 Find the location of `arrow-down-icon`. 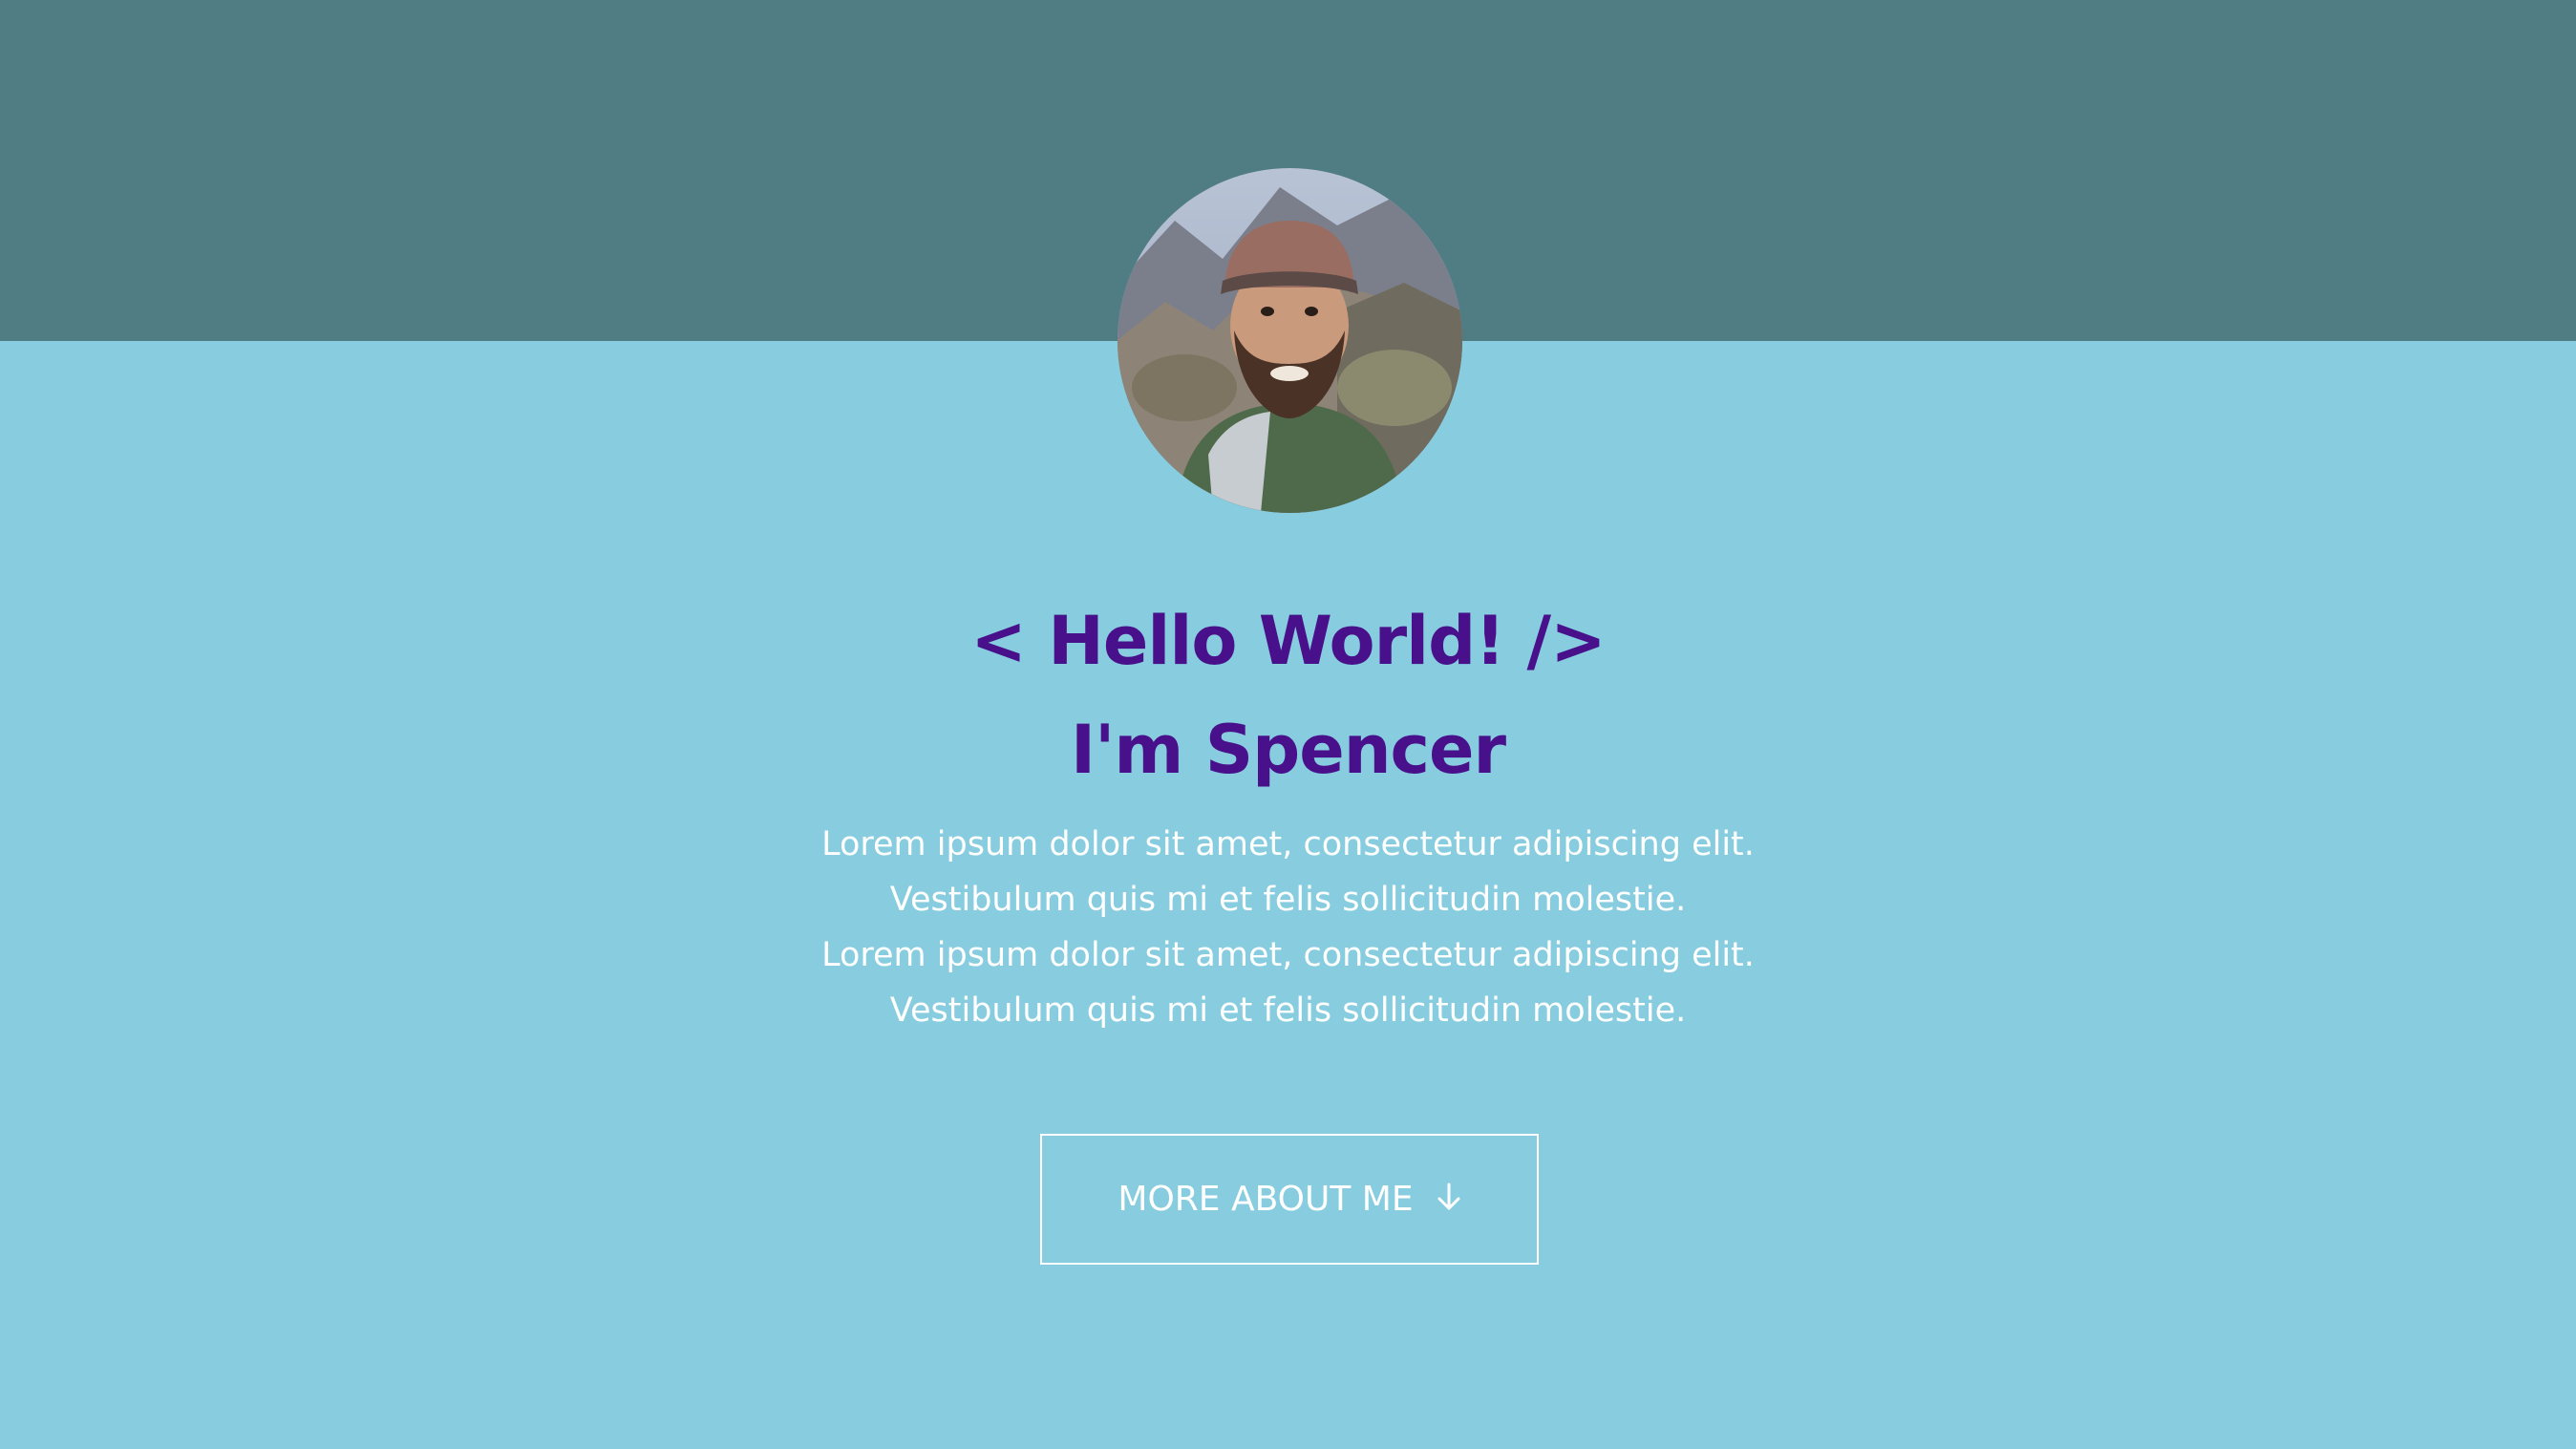

arrow-down-icon is located at coordinates (1449, 1200).